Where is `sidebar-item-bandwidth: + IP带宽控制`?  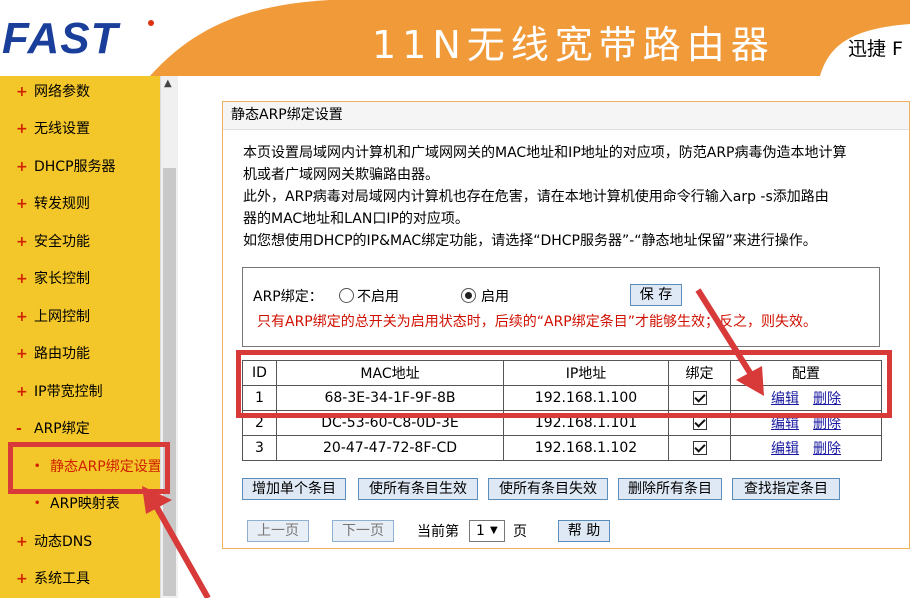
sidebar-item-bandwidth: + IP带宽控制 is located at coordinates (80, 392).